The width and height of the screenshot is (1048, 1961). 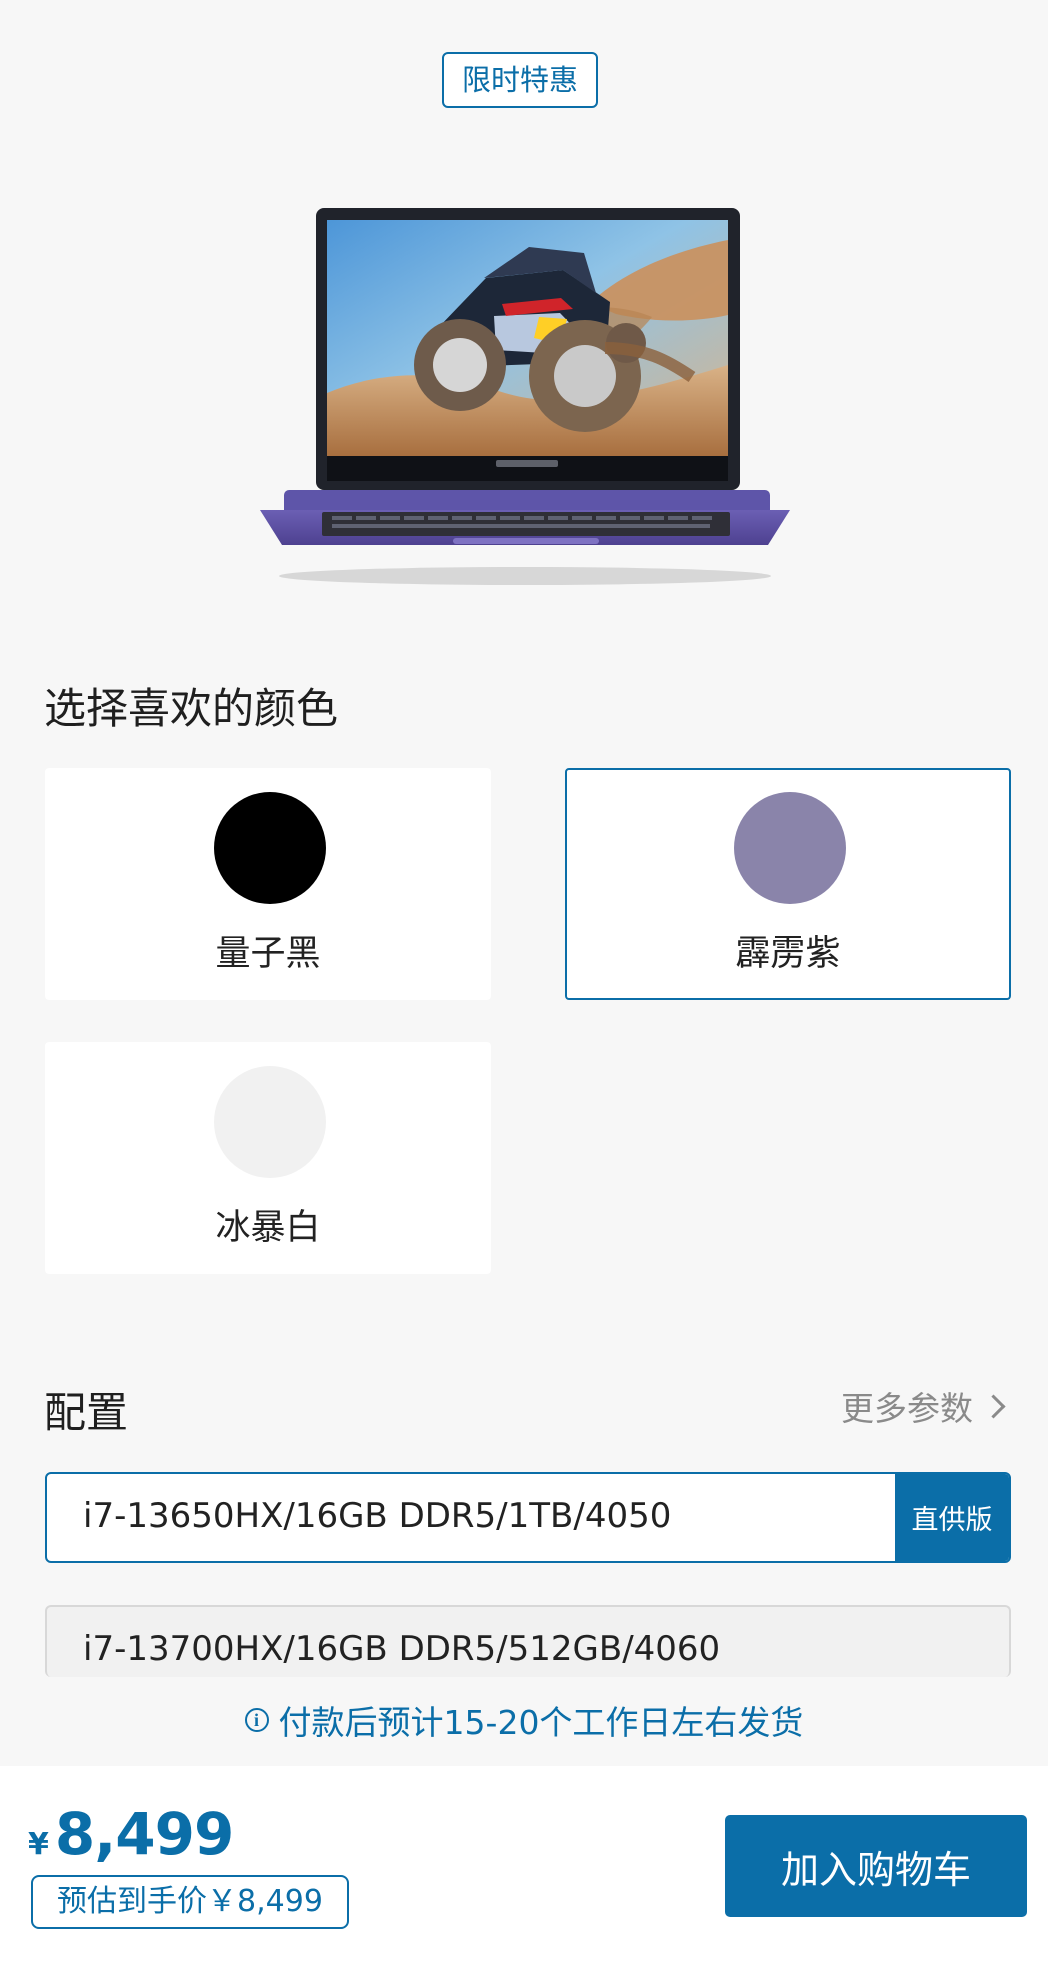 I want to click on shipping-note: i 付款后预计15-20个工作日左右发货, so click(x=524, y=1720).